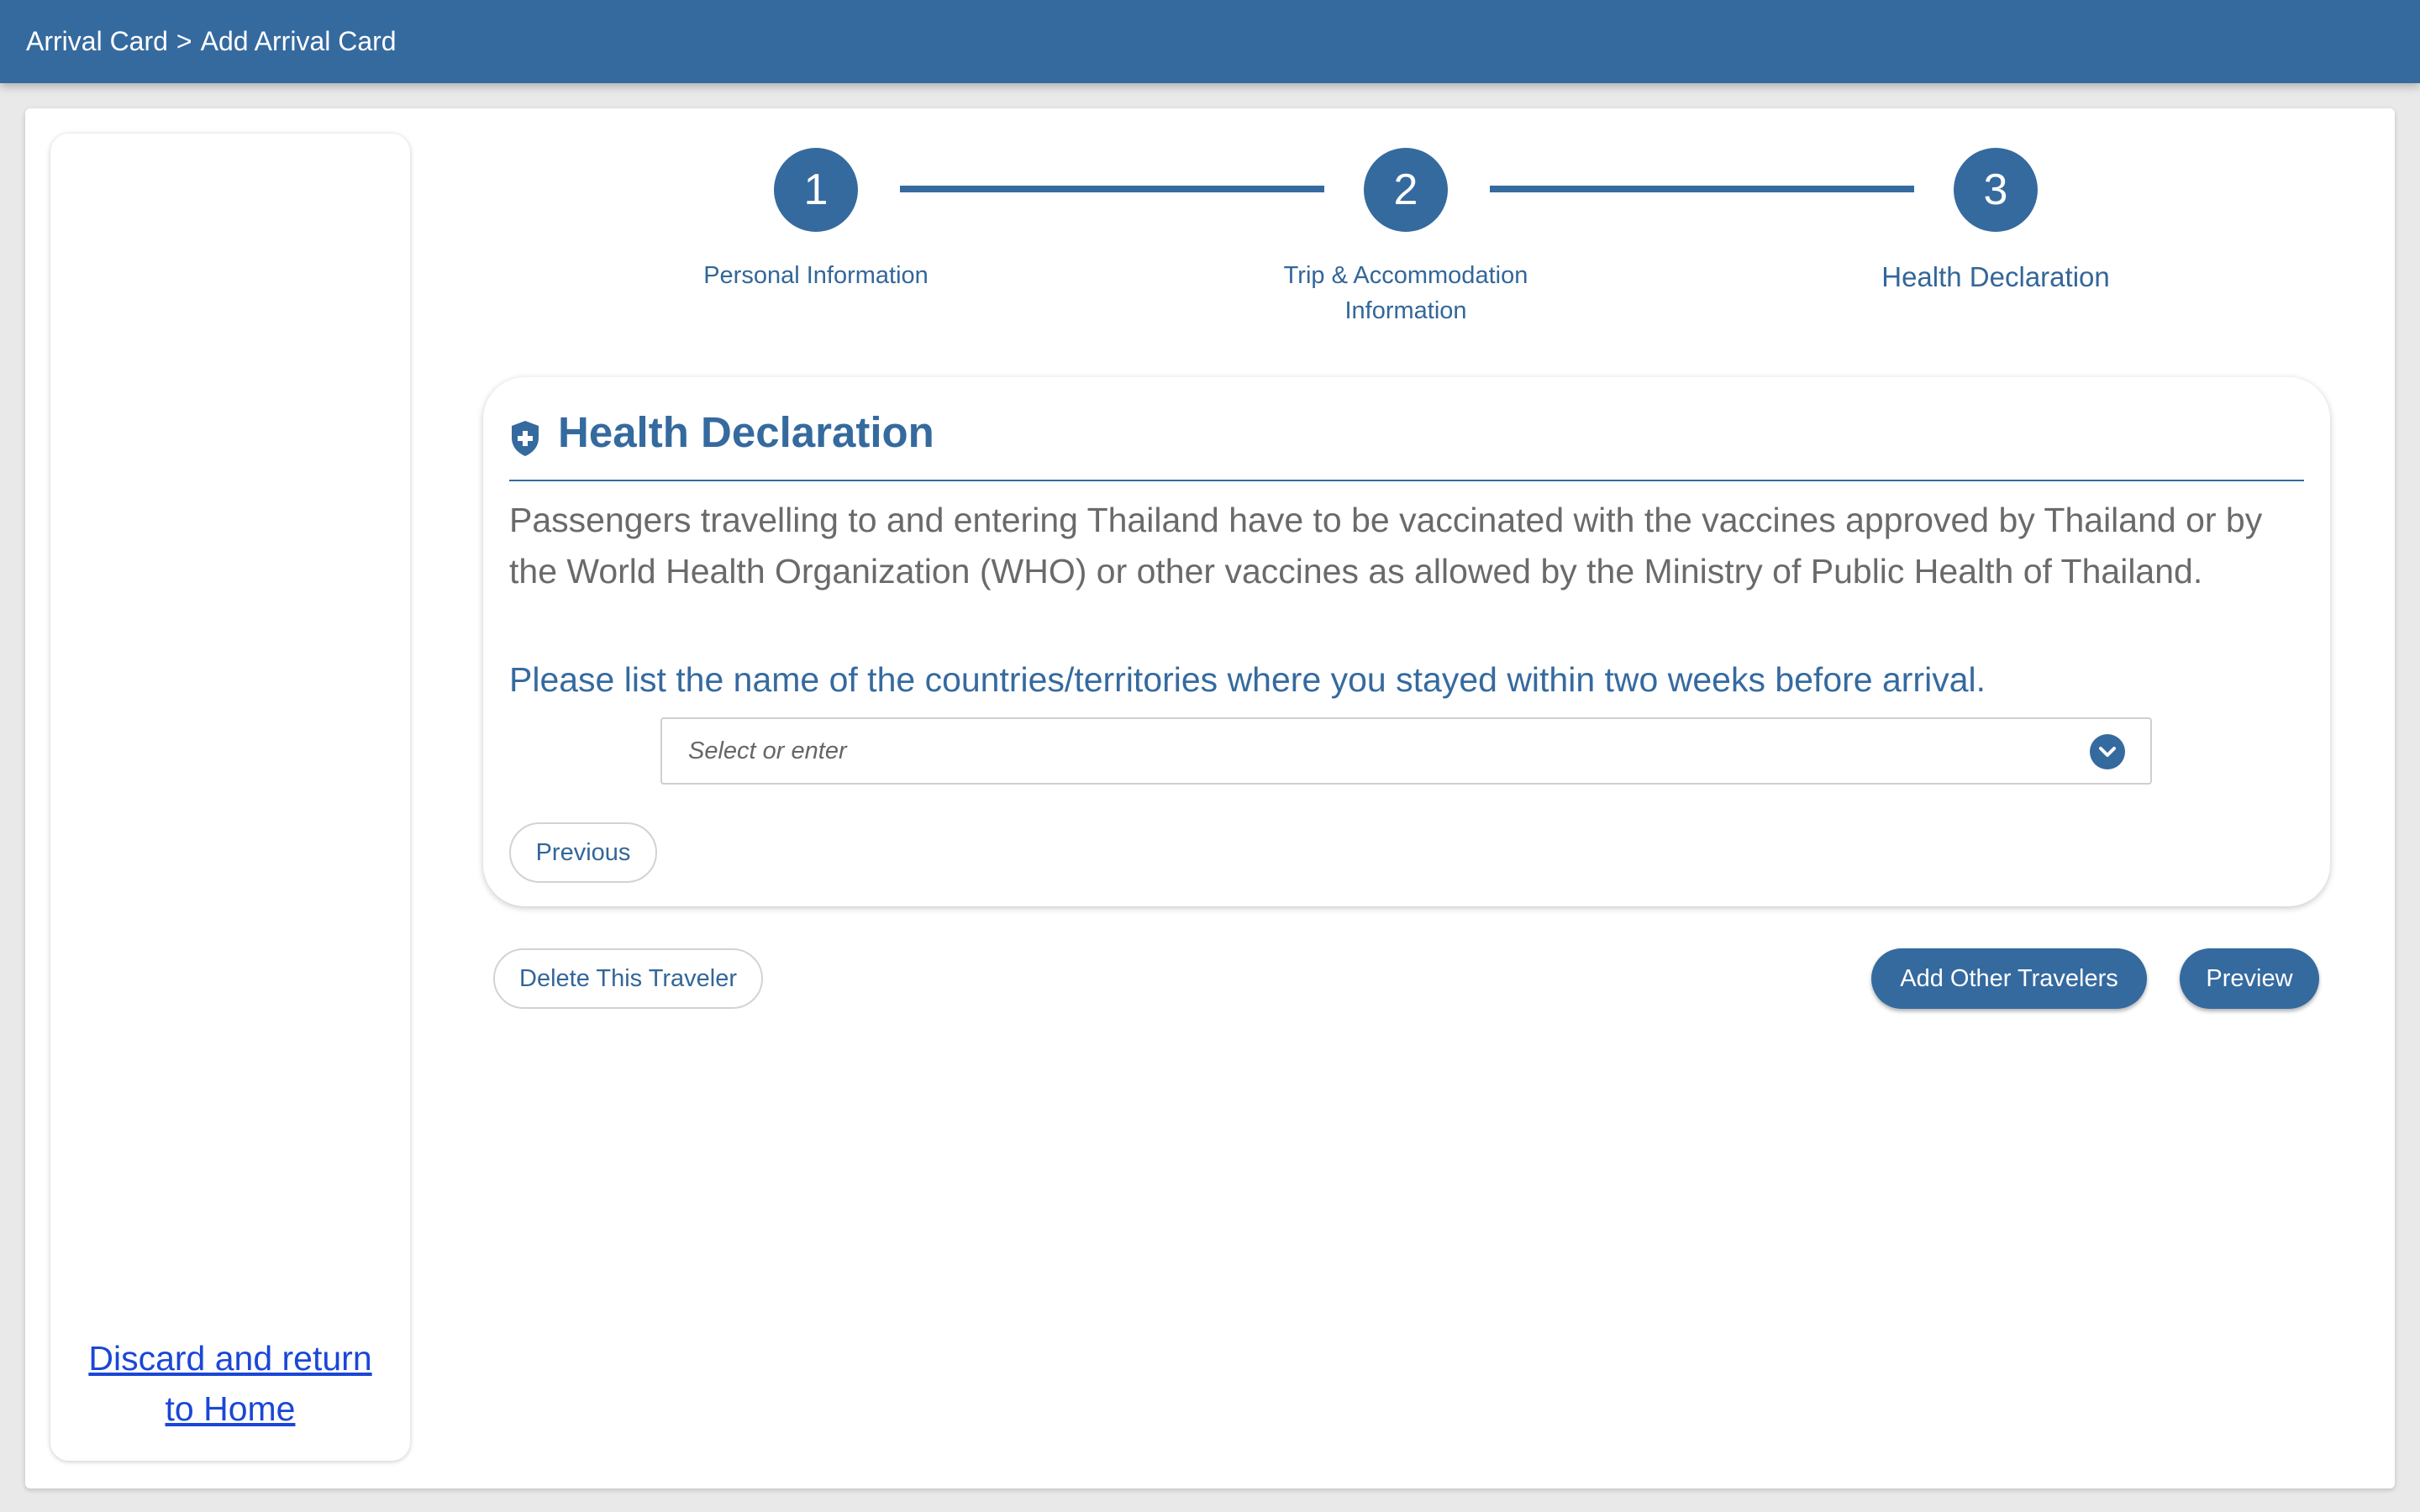 This screenshot has height=1512, width=2420. What do you see at coordinates (628, 978) in the screenshot?
I see `delete-traveler-button: Delete This Traveler` at bounding box center [628, 978].